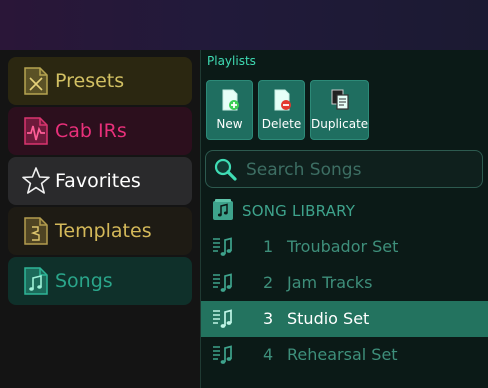 This screenshot has width=488, height=388. I want to click on sidebar-item-label: Favorites, so click(98, 181).